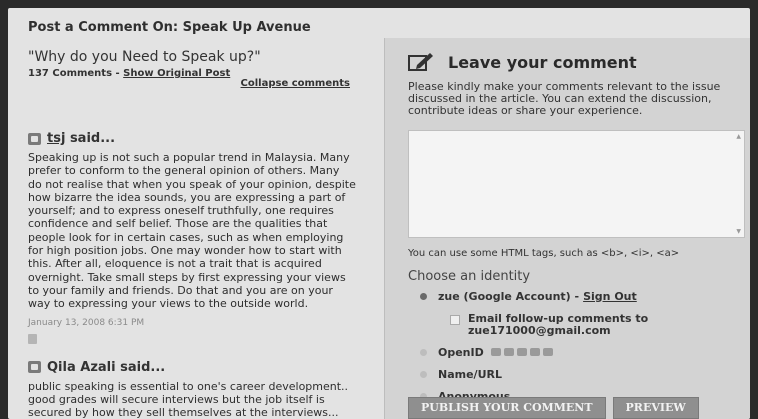 This screenshot has width=758, height=419. What do you see at coordinates (507, 408) in the screenshot?
I see `publish-comment-button: PUBLISH YOUR COMMENT` at bounding box center [507, 408].